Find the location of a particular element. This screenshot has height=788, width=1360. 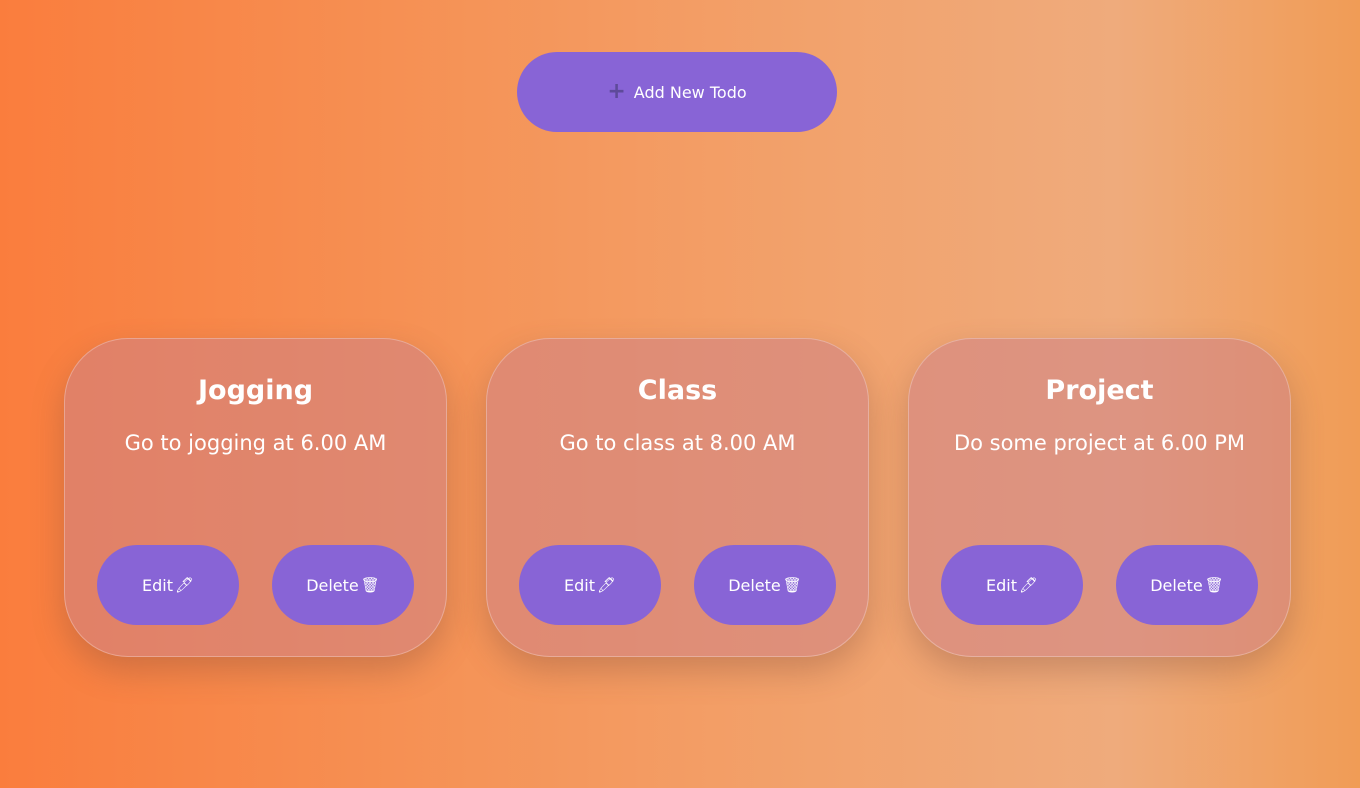

todo-description: Do some project at 6.00 PM is located at coordinates (1099, 443).